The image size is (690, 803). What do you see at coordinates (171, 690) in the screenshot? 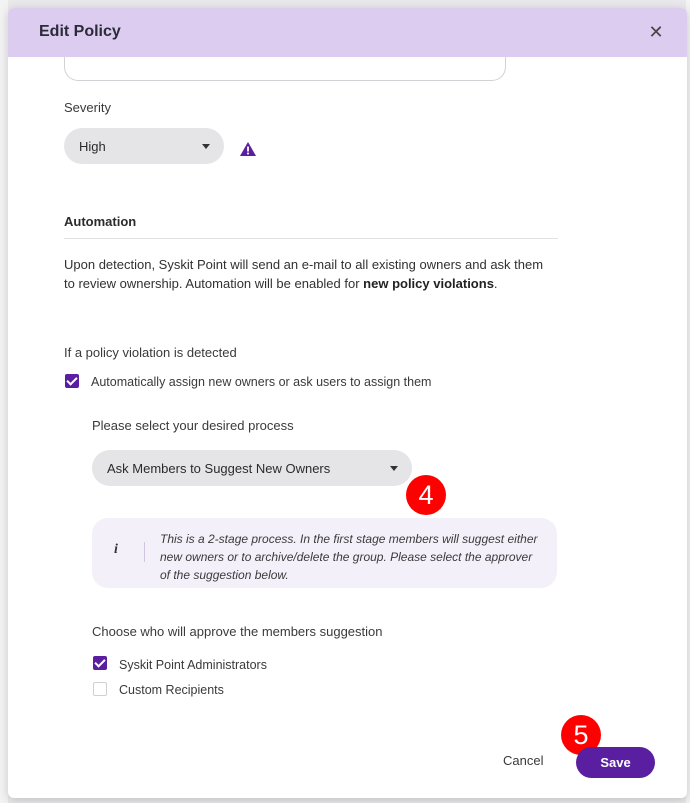
I see `approver-label-custom: Custom Recipients` at bounding box center [171, 690].